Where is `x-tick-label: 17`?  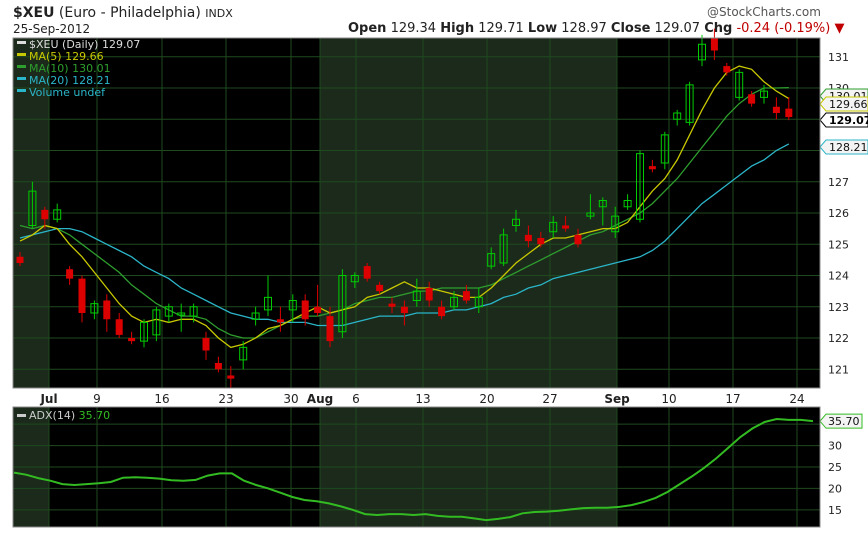
x-tick-label: 17 is located at coordinates (732, 399).